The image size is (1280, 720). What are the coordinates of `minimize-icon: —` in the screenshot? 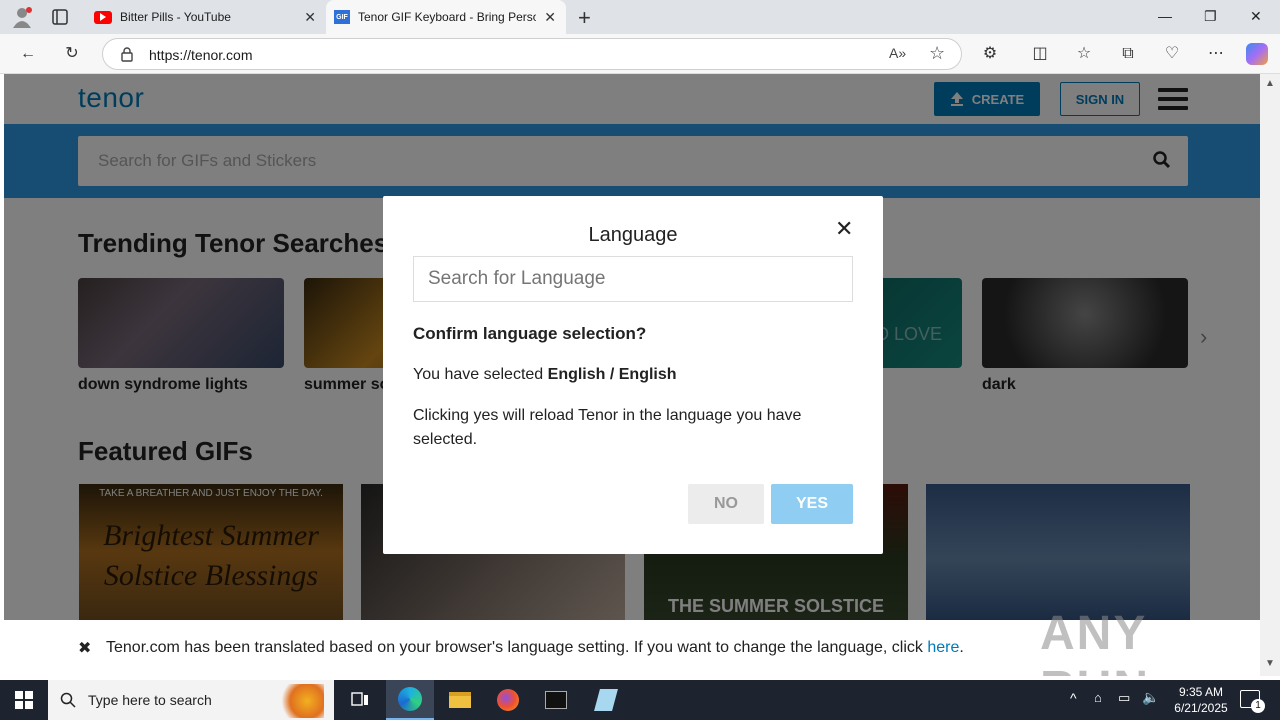 It's located at (1165, 16).